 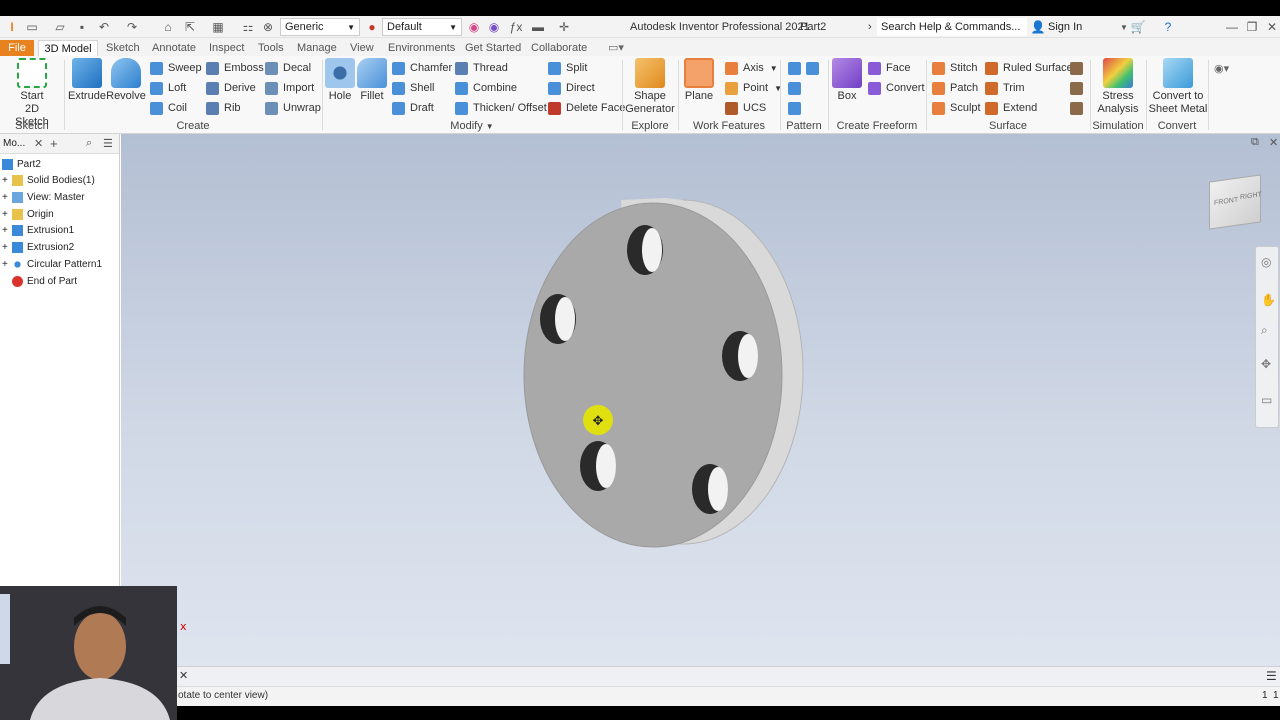 What do you see at coordinates (1264, 330) in the screenshot?
I see `zoom-icon: ⌕` at bounding box center [1264, 330].